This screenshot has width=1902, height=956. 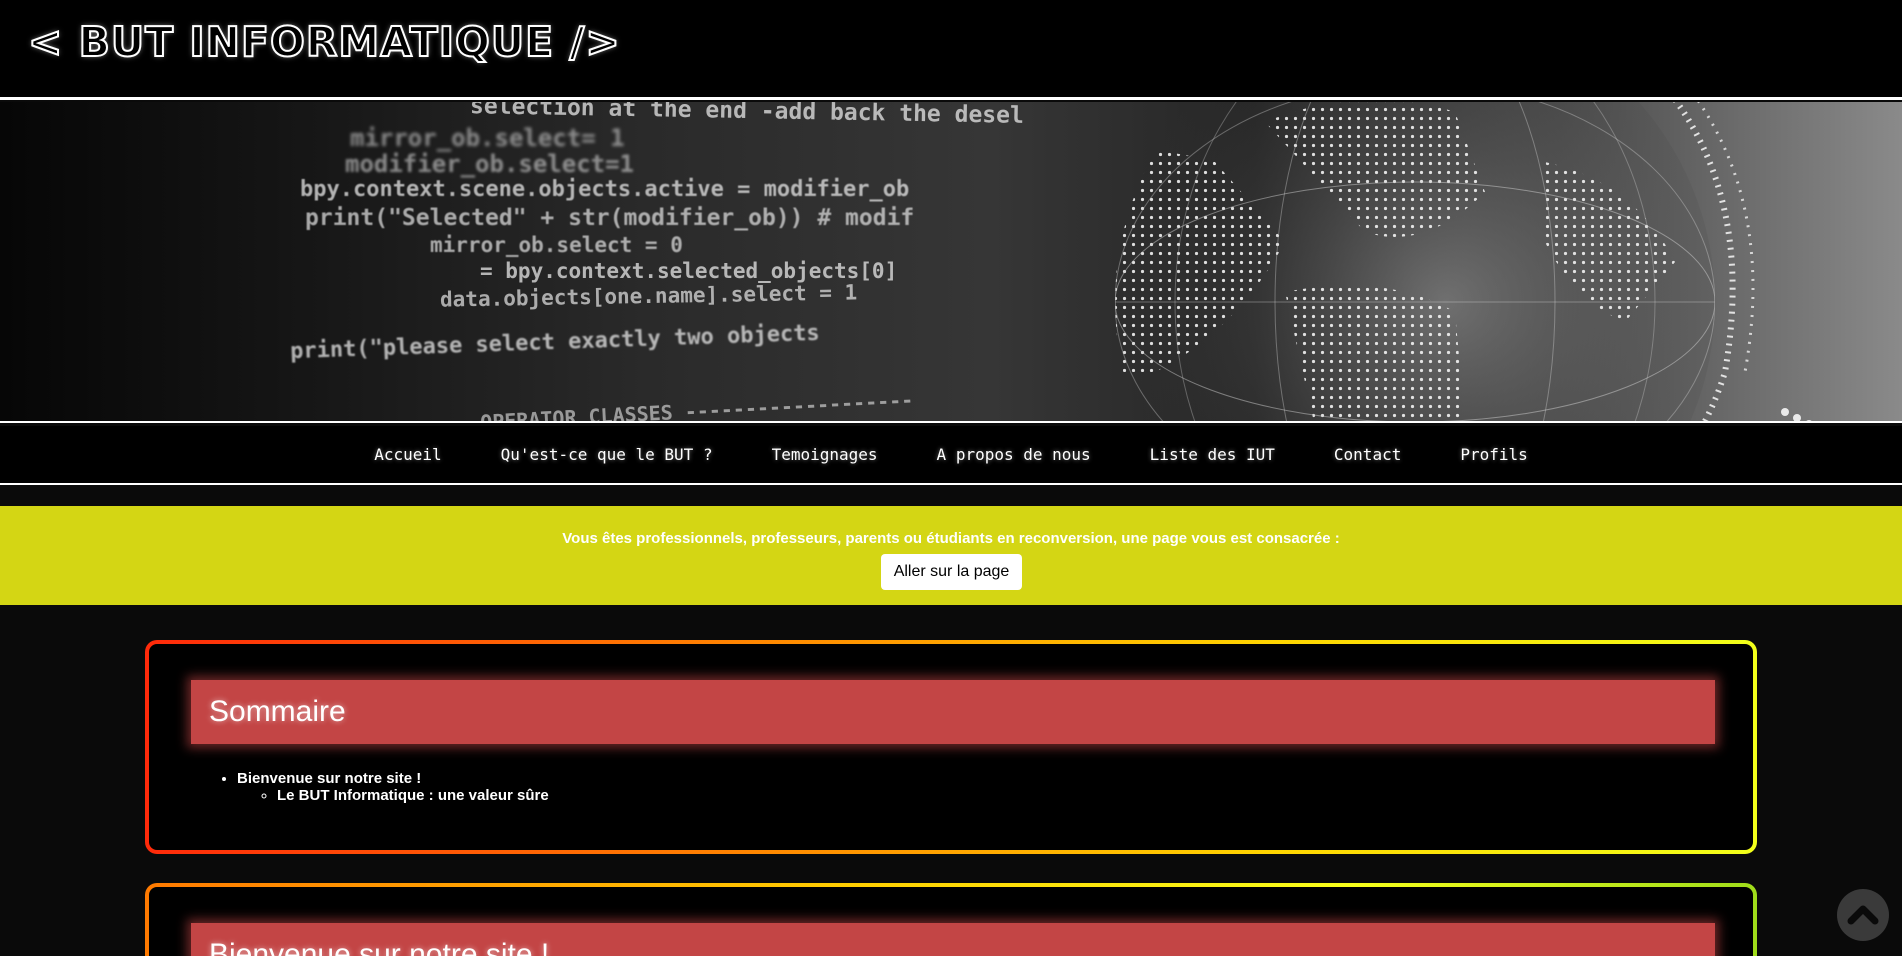 I want to click on banner-code-line: mirror_ob.select = 0, so click(x=556, y=245).